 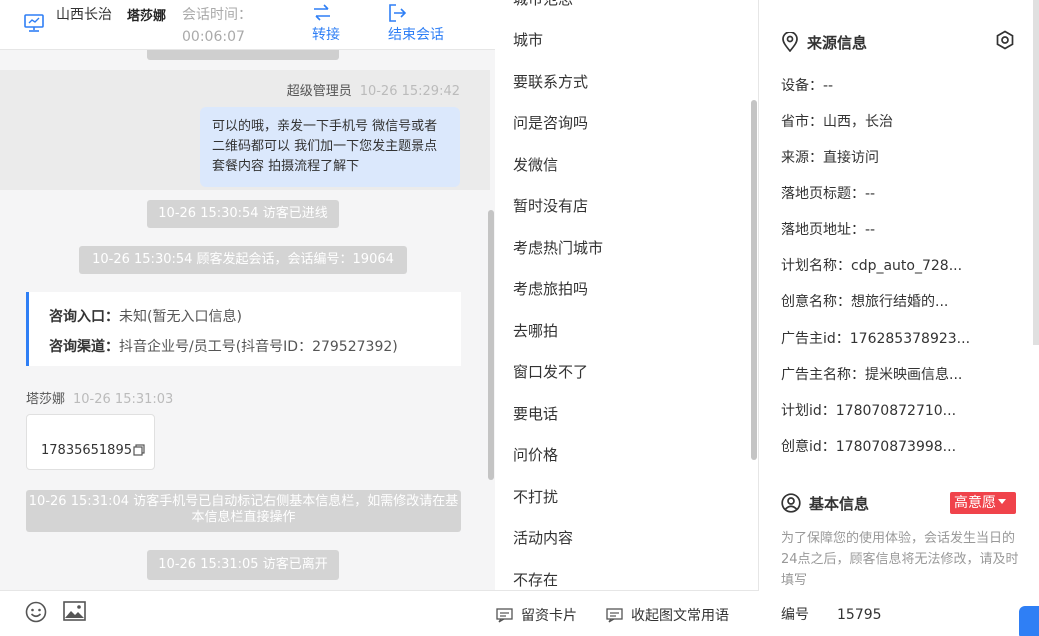 What do you see at coordinates (1036, 172) in the screenshot?
I see `info-panel-scrollbar` at bounding box center [1036, 172].